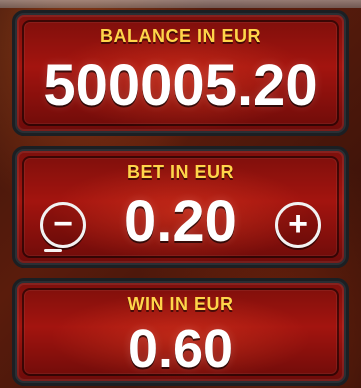 The width and height of the screenshot is (361, 388). I want to click on increase-bet-button: +, so click(298, 225).